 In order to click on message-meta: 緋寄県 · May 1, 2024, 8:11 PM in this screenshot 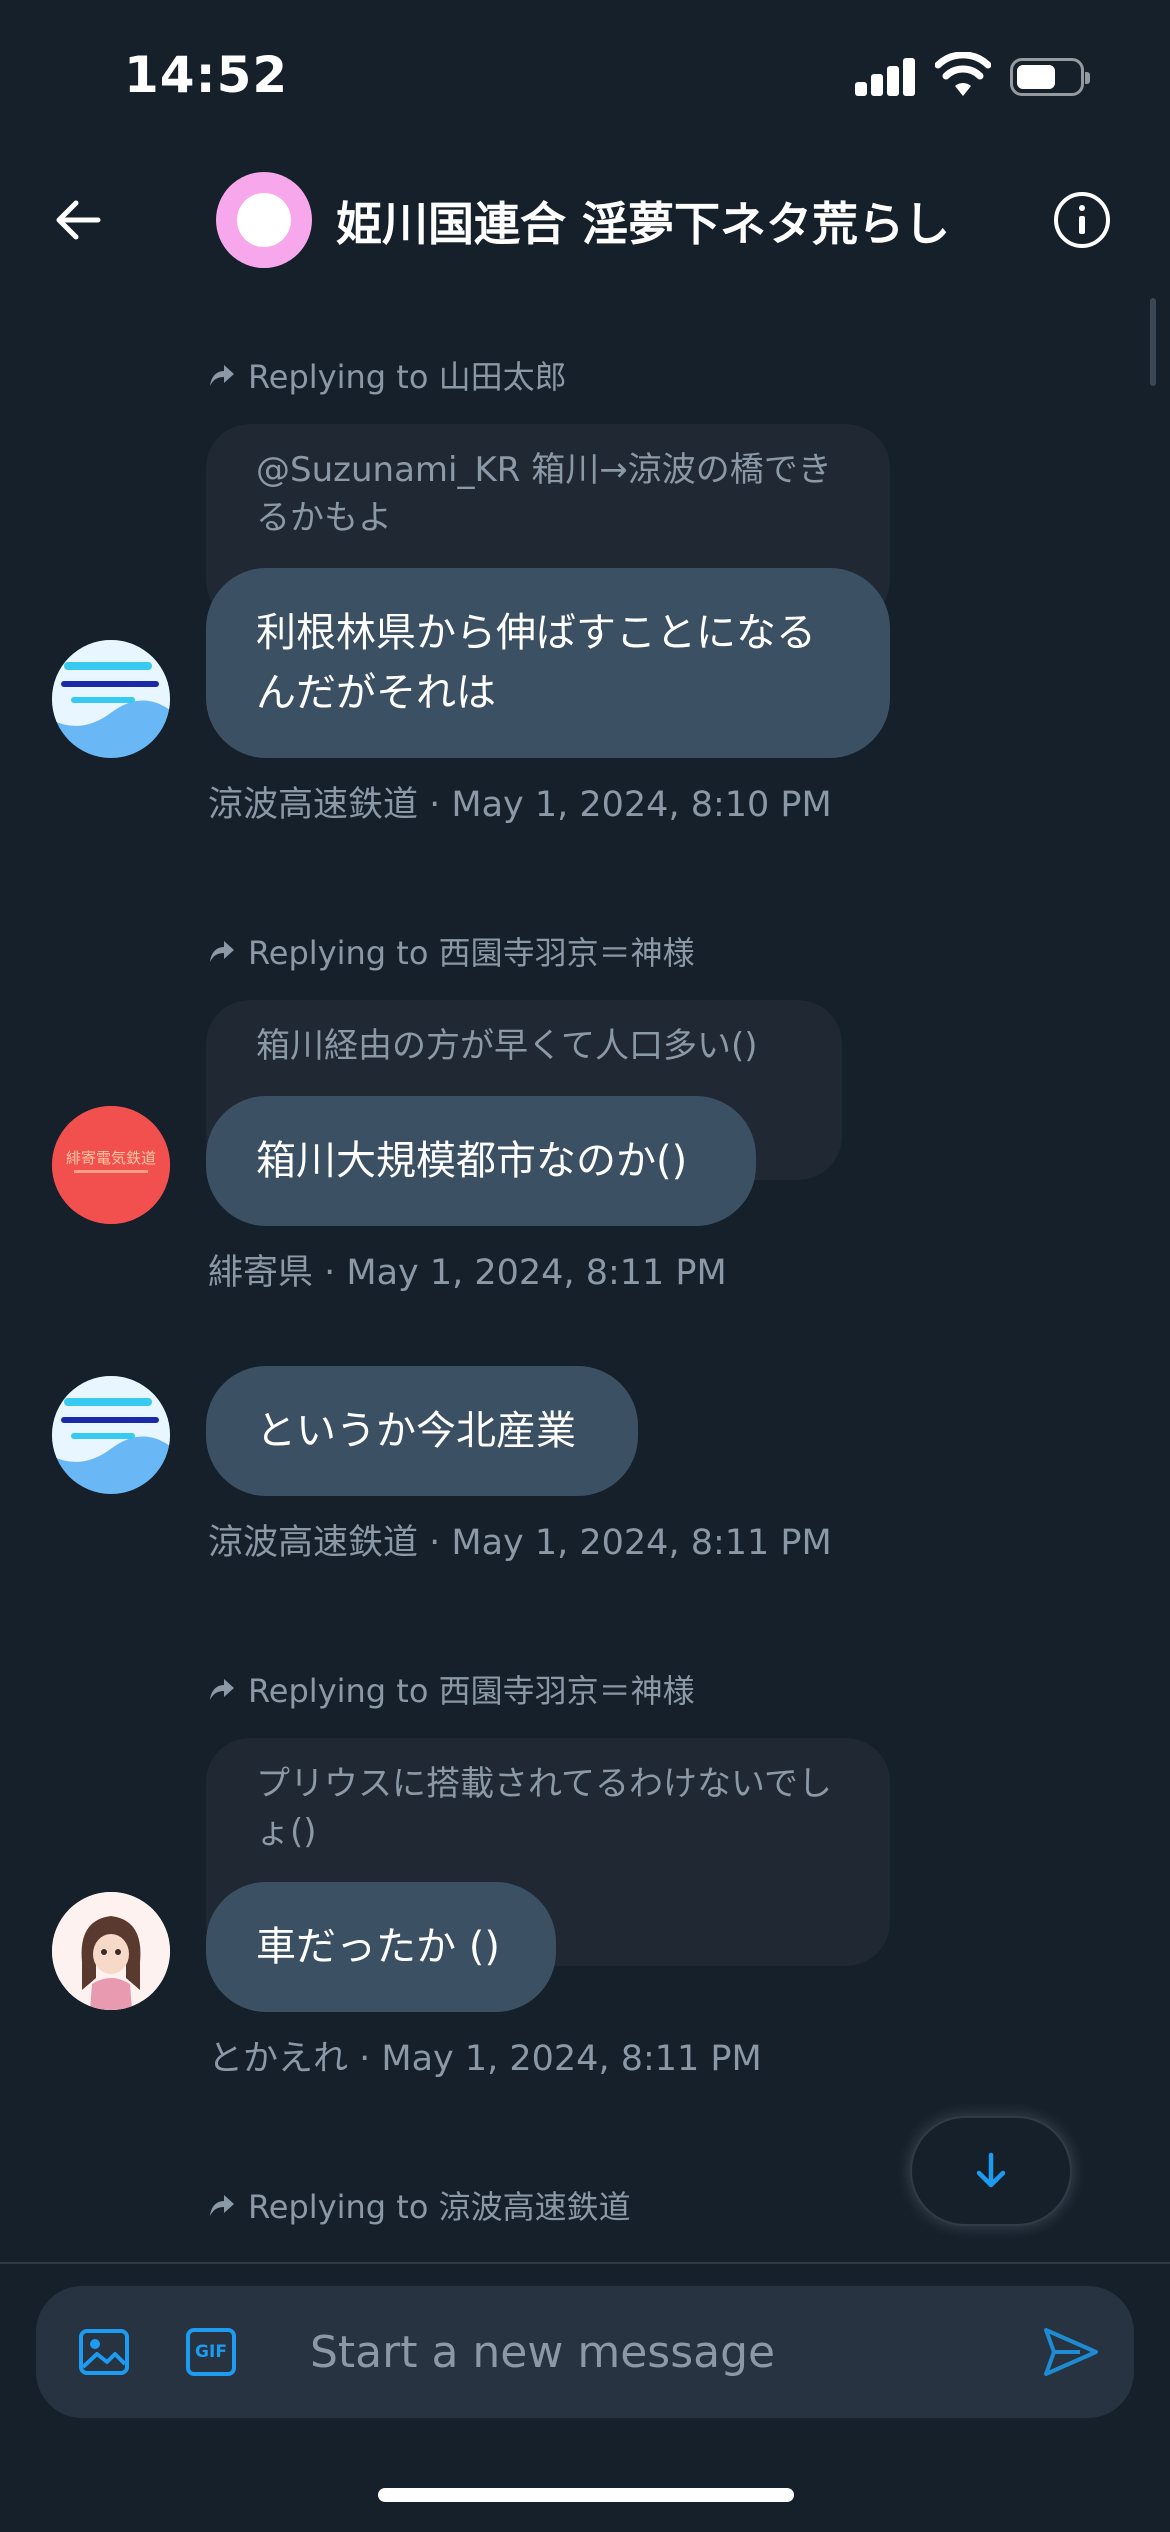, I will do `click(467, 1273)`.